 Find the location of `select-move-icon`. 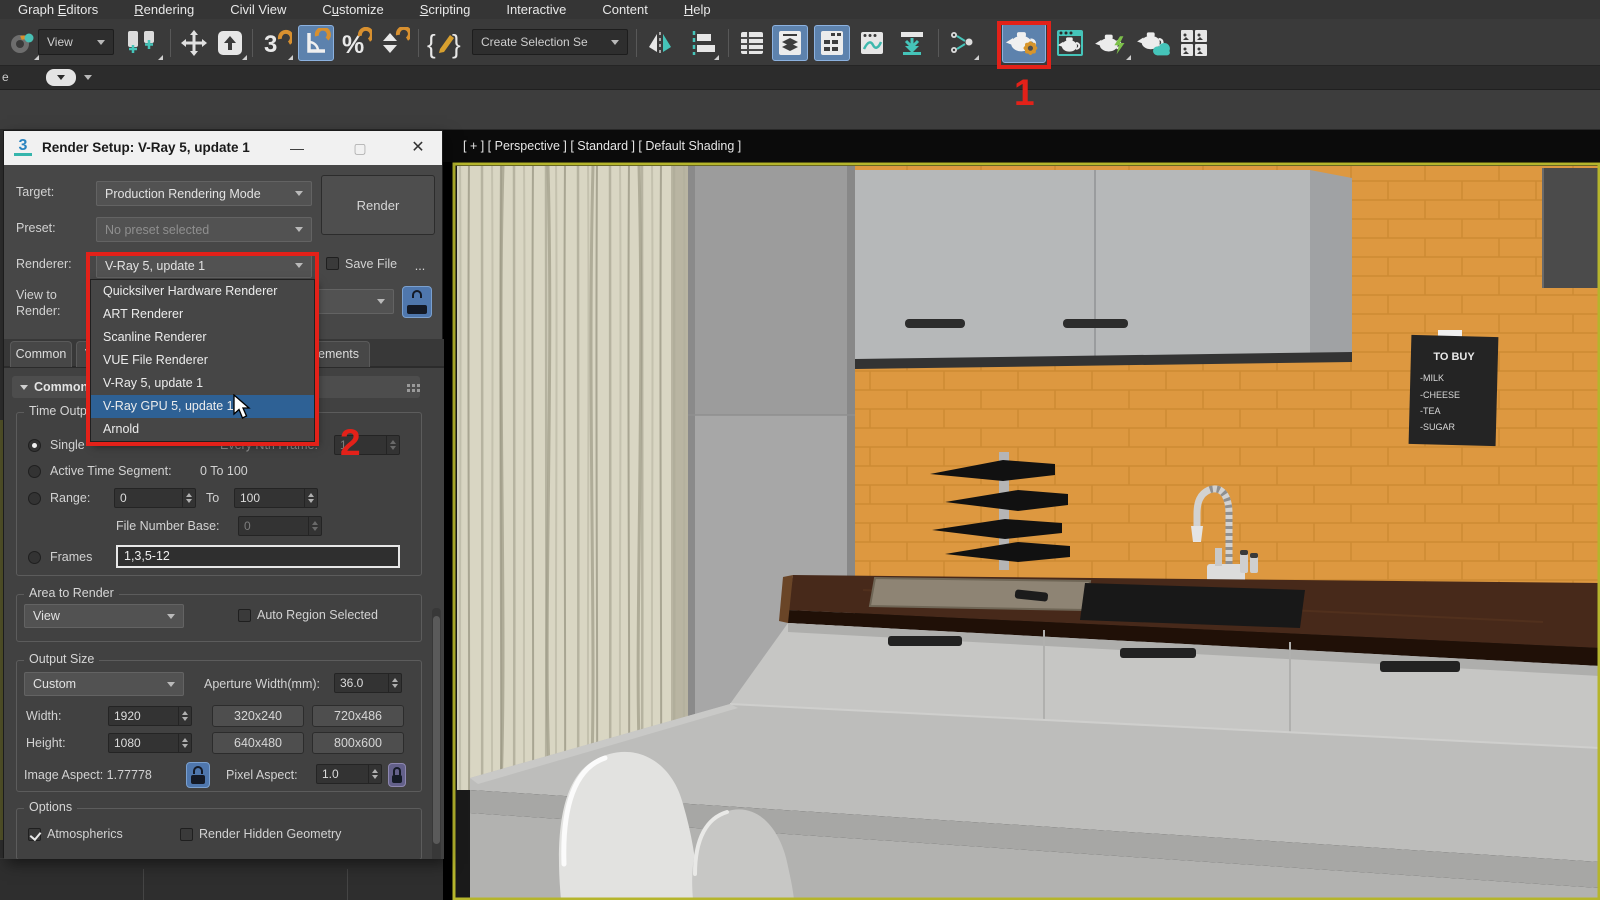

select-move-icon is located at coordinates (194, 43).